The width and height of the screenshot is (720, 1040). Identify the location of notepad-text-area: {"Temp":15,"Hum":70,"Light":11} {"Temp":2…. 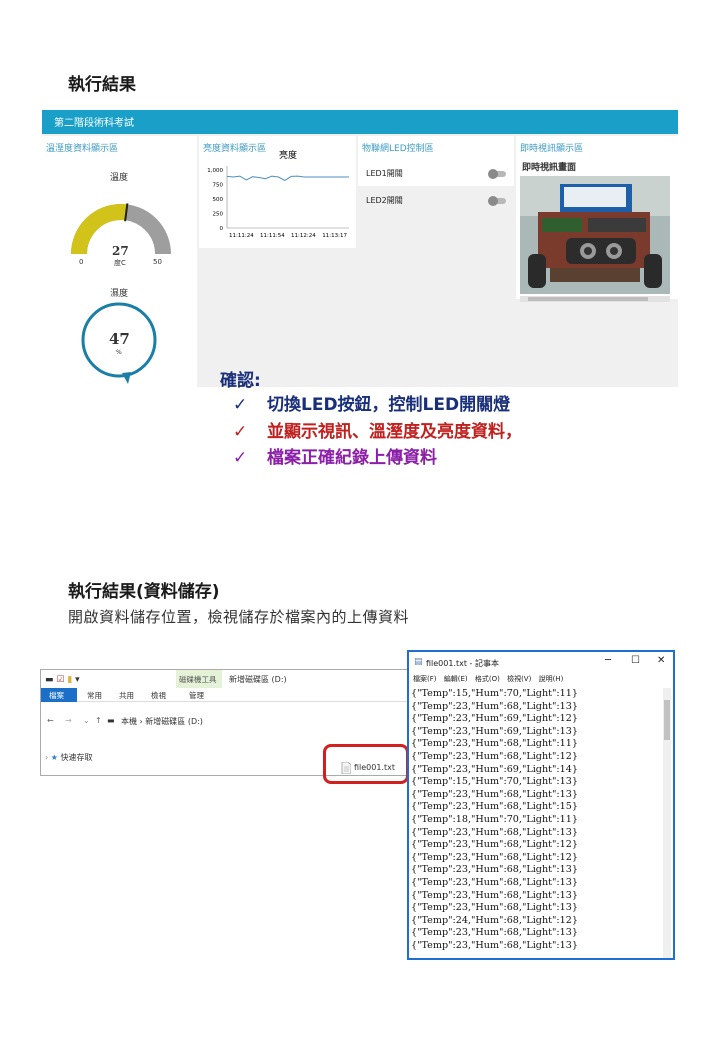
(537, 820).